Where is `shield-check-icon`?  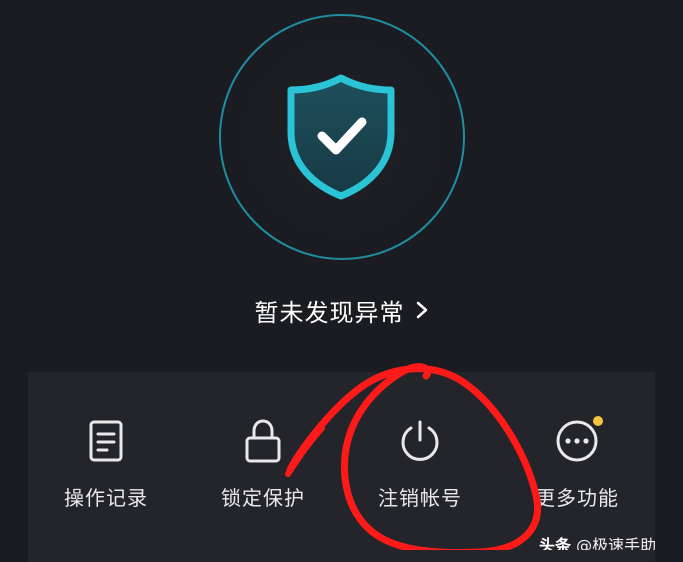
shield-check-icon is located at coordinates (341, 137).